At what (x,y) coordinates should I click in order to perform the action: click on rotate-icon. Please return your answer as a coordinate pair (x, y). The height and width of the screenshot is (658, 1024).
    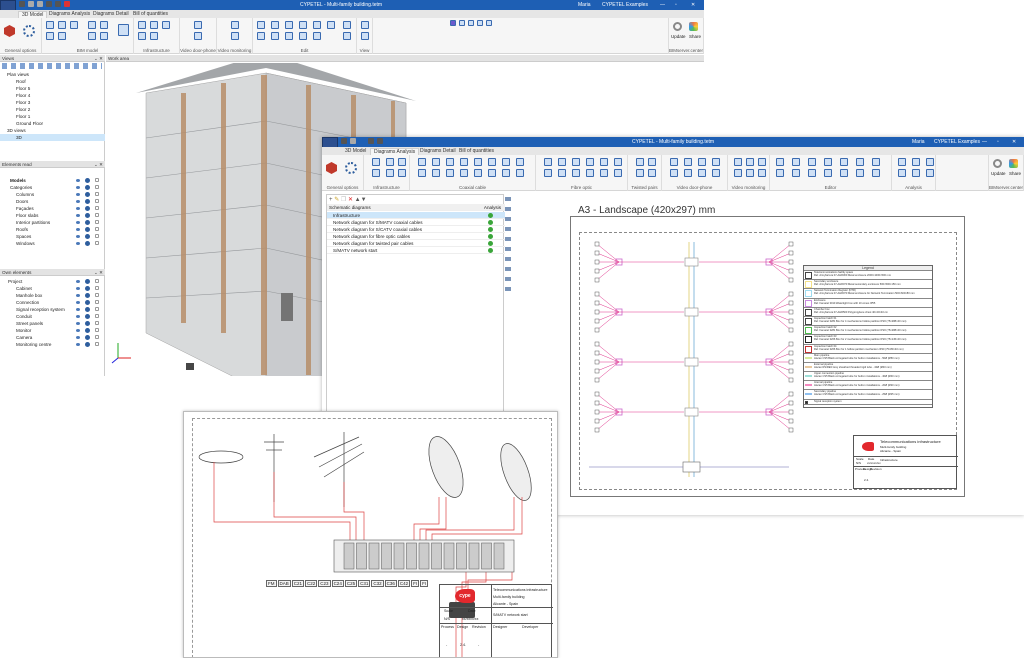
    Looking at the image, I should click on (289, 36).